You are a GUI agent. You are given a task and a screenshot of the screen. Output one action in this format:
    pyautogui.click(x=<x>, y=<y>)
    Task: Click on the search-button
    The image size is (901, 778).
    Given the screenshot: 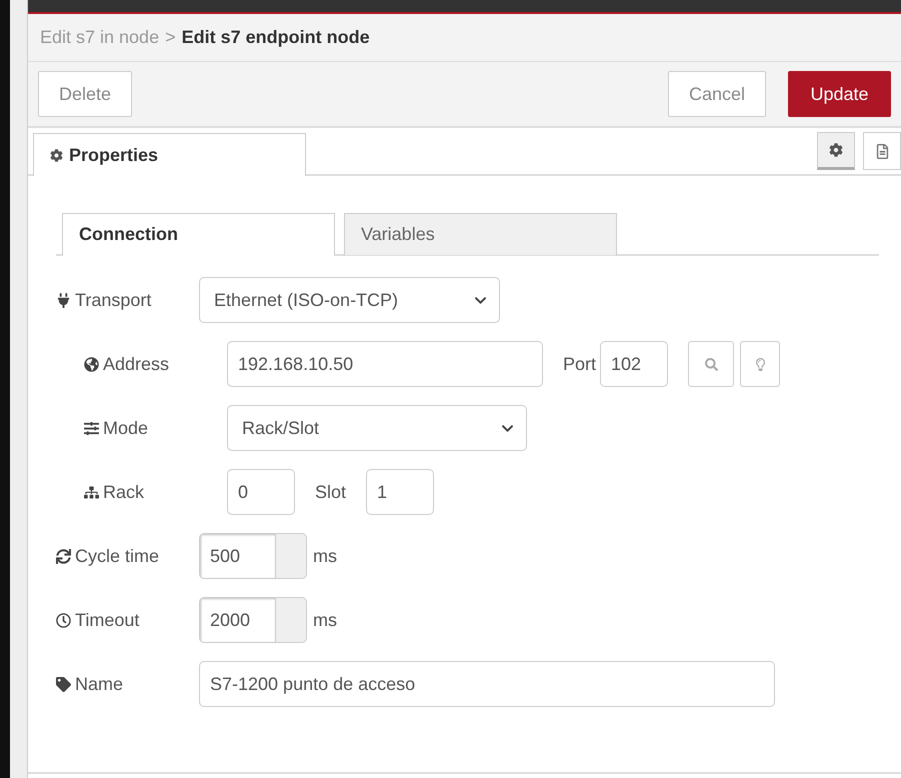 What is the action you would take?
    pyautogui.click(x=711, y=364)
    